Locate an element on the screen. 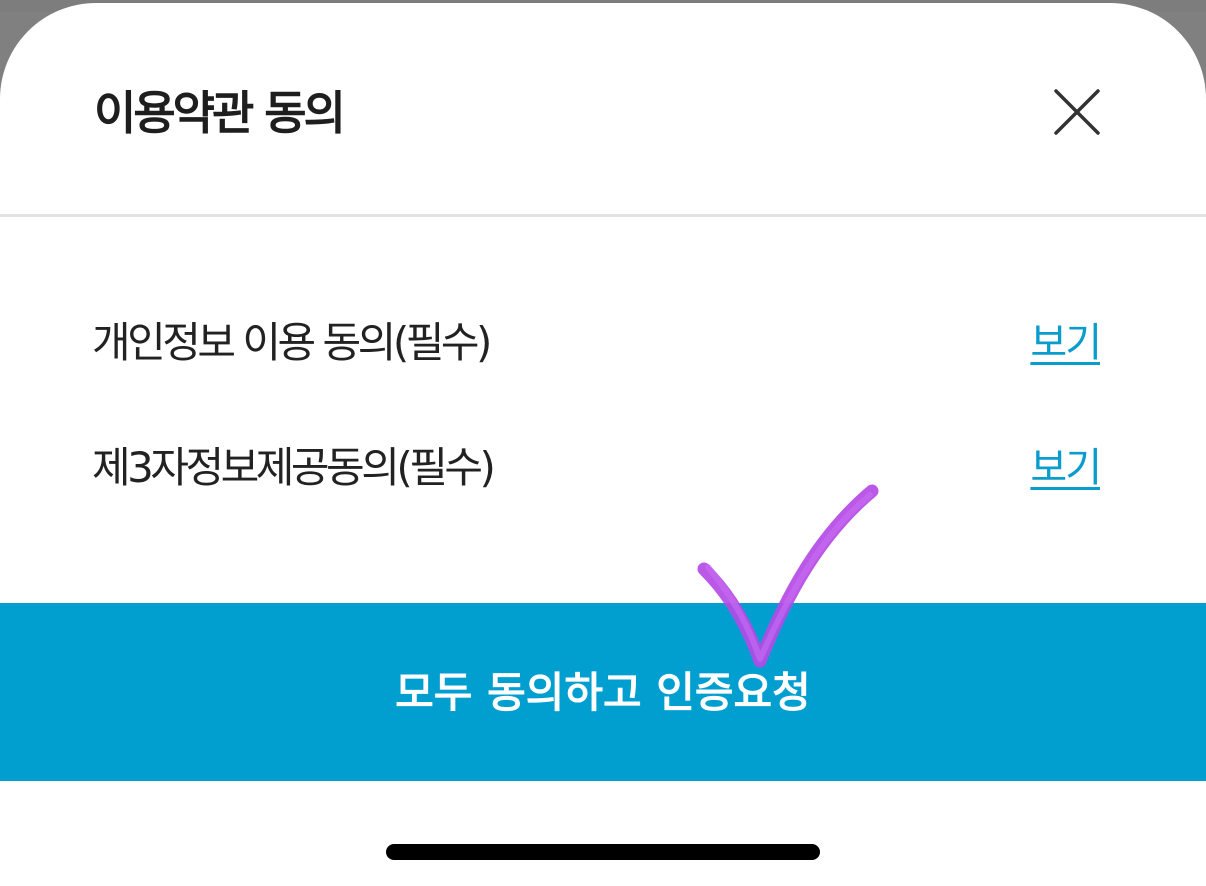  terms-item-third-party: 제3자정보제공동의(필수) 보기 is located at coordinates (603, 468).